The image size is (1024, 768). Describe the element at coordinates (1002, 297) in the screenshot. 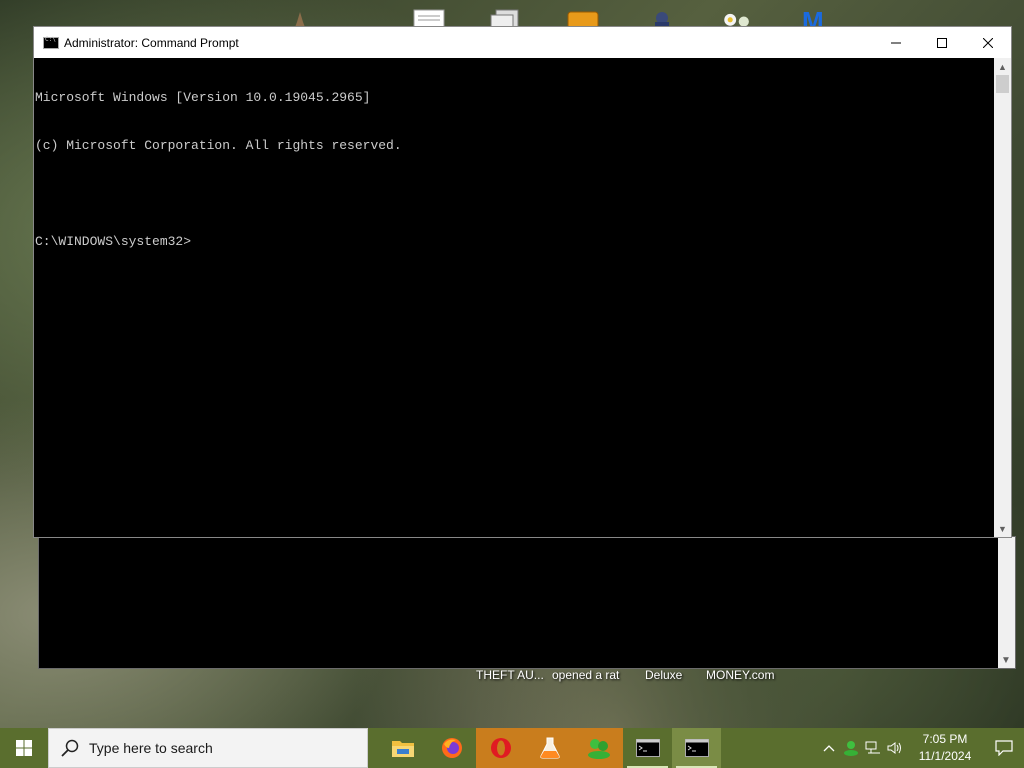

I see `vertical-scrollbar: ▲ ▼` at that location.